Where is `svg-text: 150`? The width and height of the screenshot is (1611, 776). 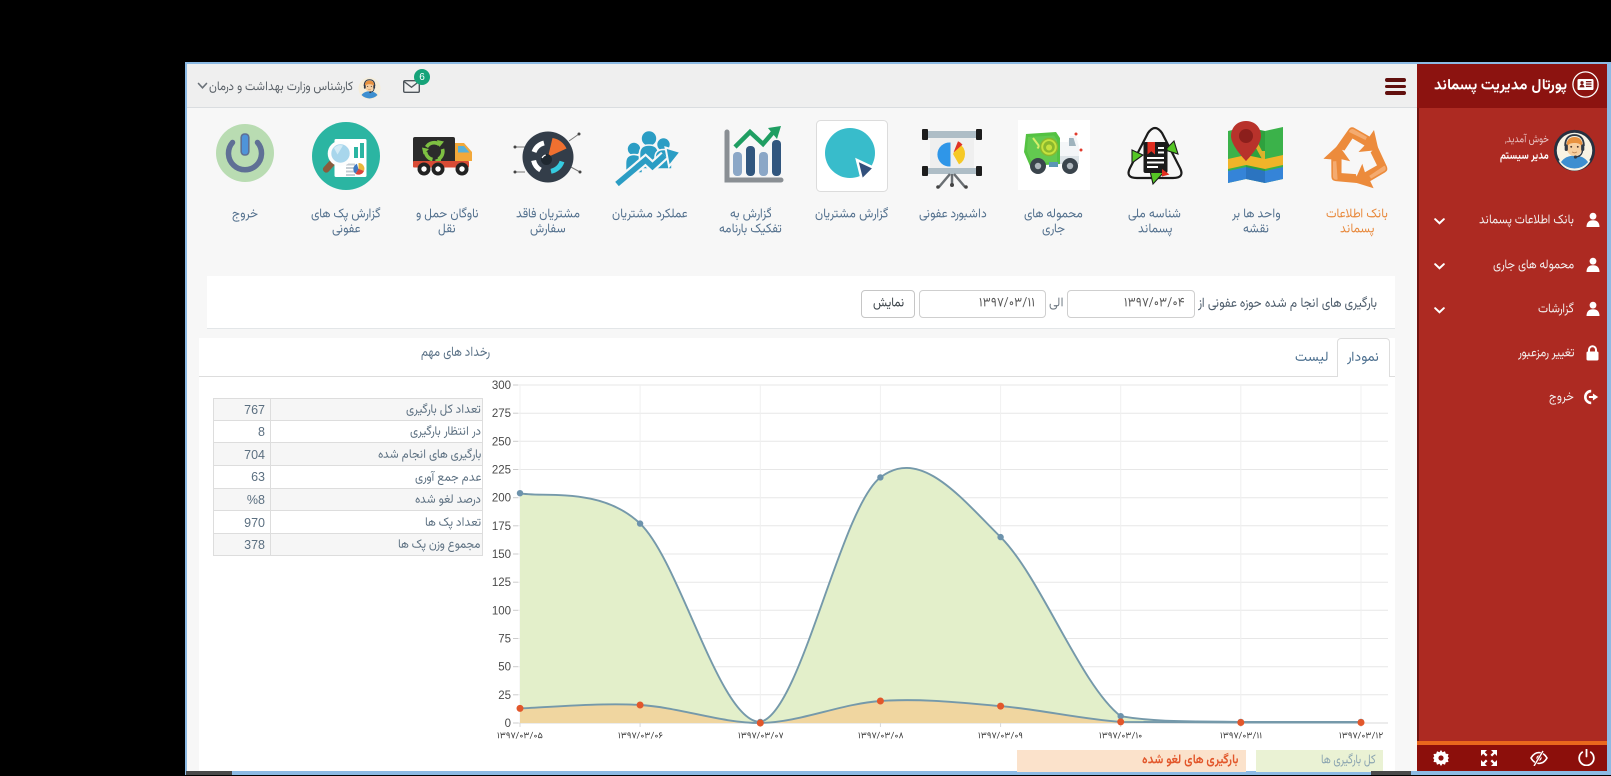
svg-text: 150 is located at coordinates (501, 555).